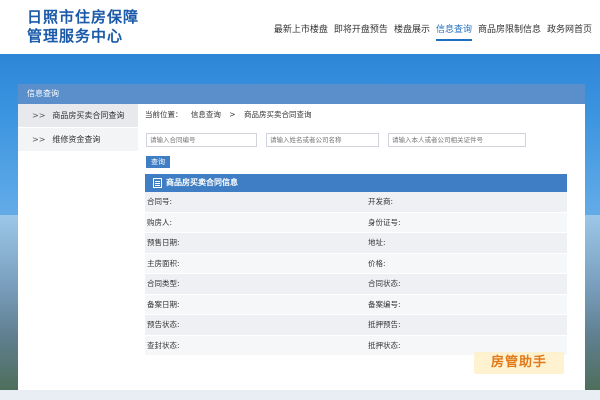  What do you see at coordinates (356, 222) in the screenshot?
I see `table-row: 购房人: 身份证号:` at bounding box center [356, 222].